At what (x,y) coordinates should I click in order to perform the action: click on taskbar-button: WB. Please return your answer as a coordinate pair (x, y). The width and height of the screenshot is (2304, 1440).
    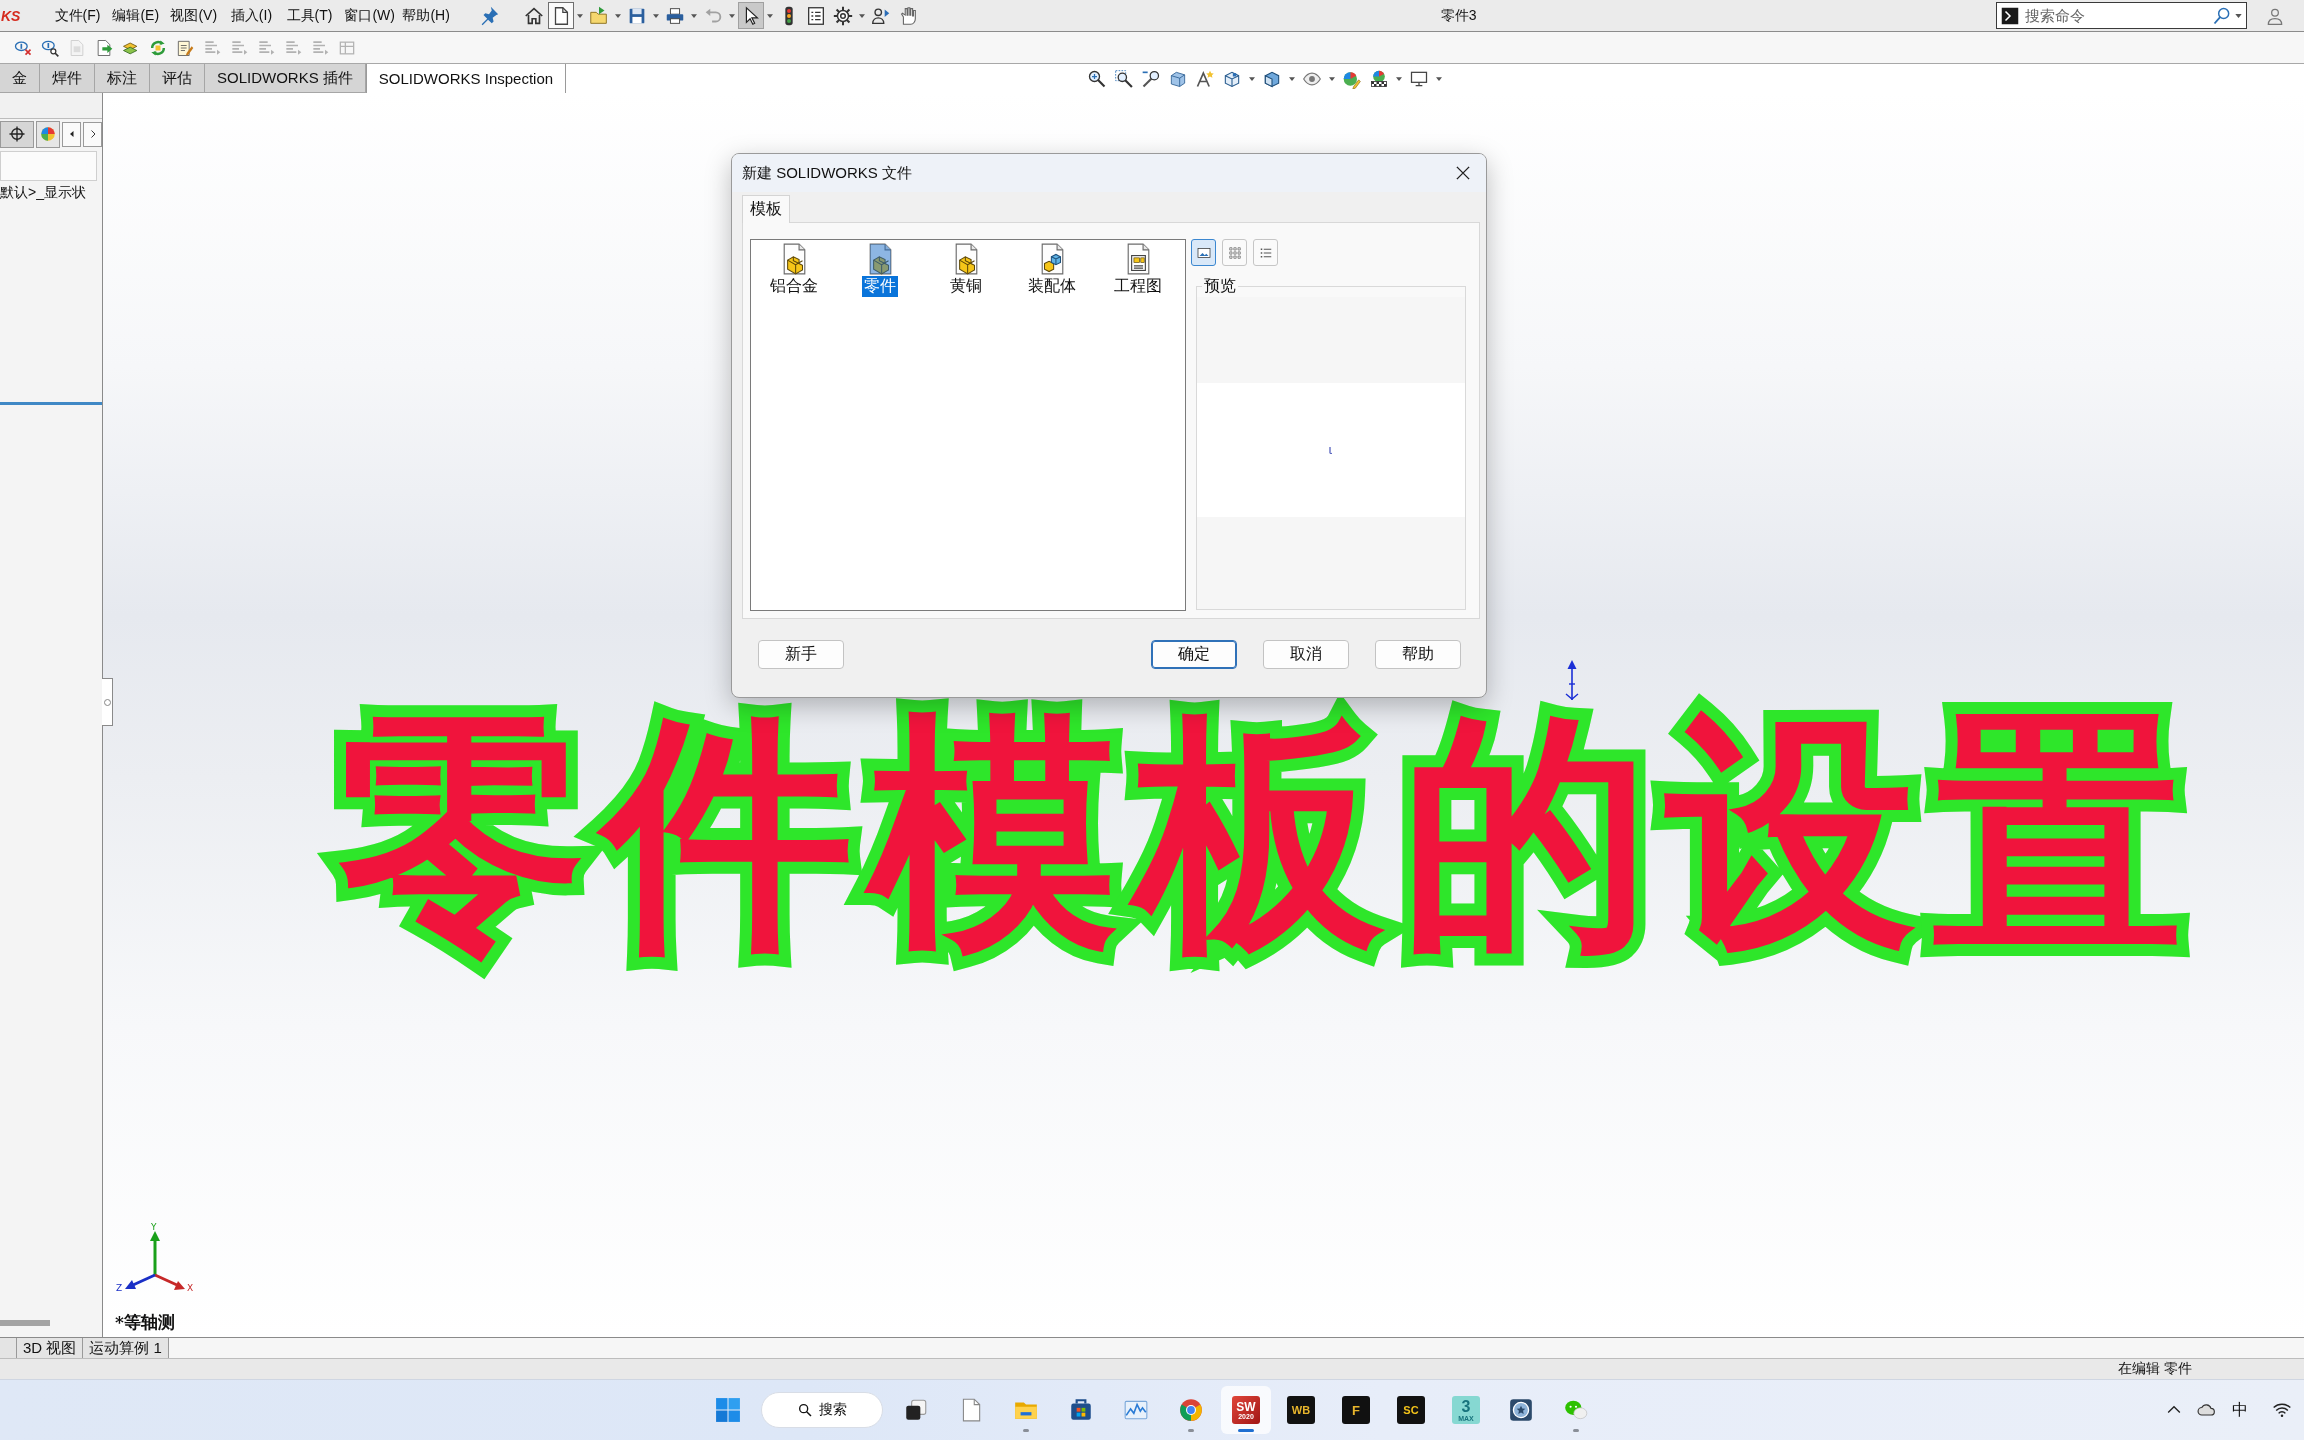
    Looking at the image, I should click on (1301, 1410).